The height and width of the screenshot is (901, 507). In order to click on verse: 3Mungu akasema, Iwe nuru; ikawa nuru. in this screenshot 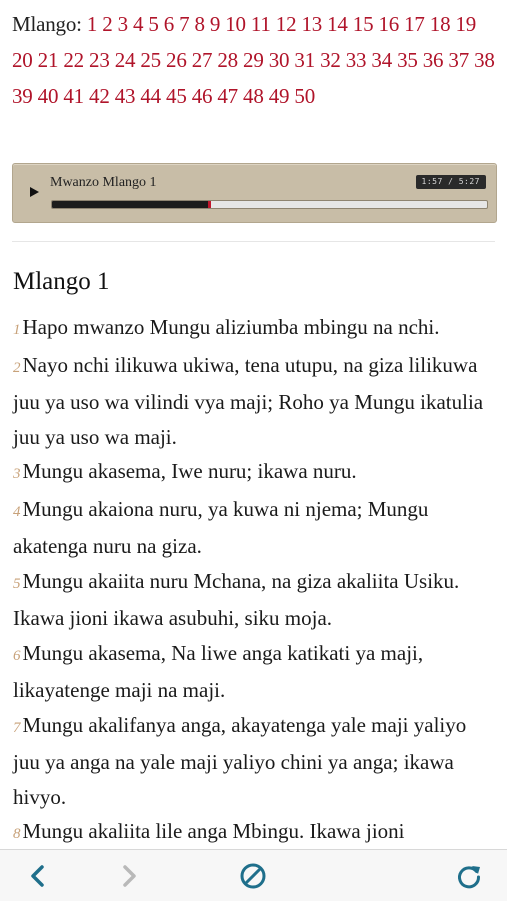, I will do `click(255, 473)`.